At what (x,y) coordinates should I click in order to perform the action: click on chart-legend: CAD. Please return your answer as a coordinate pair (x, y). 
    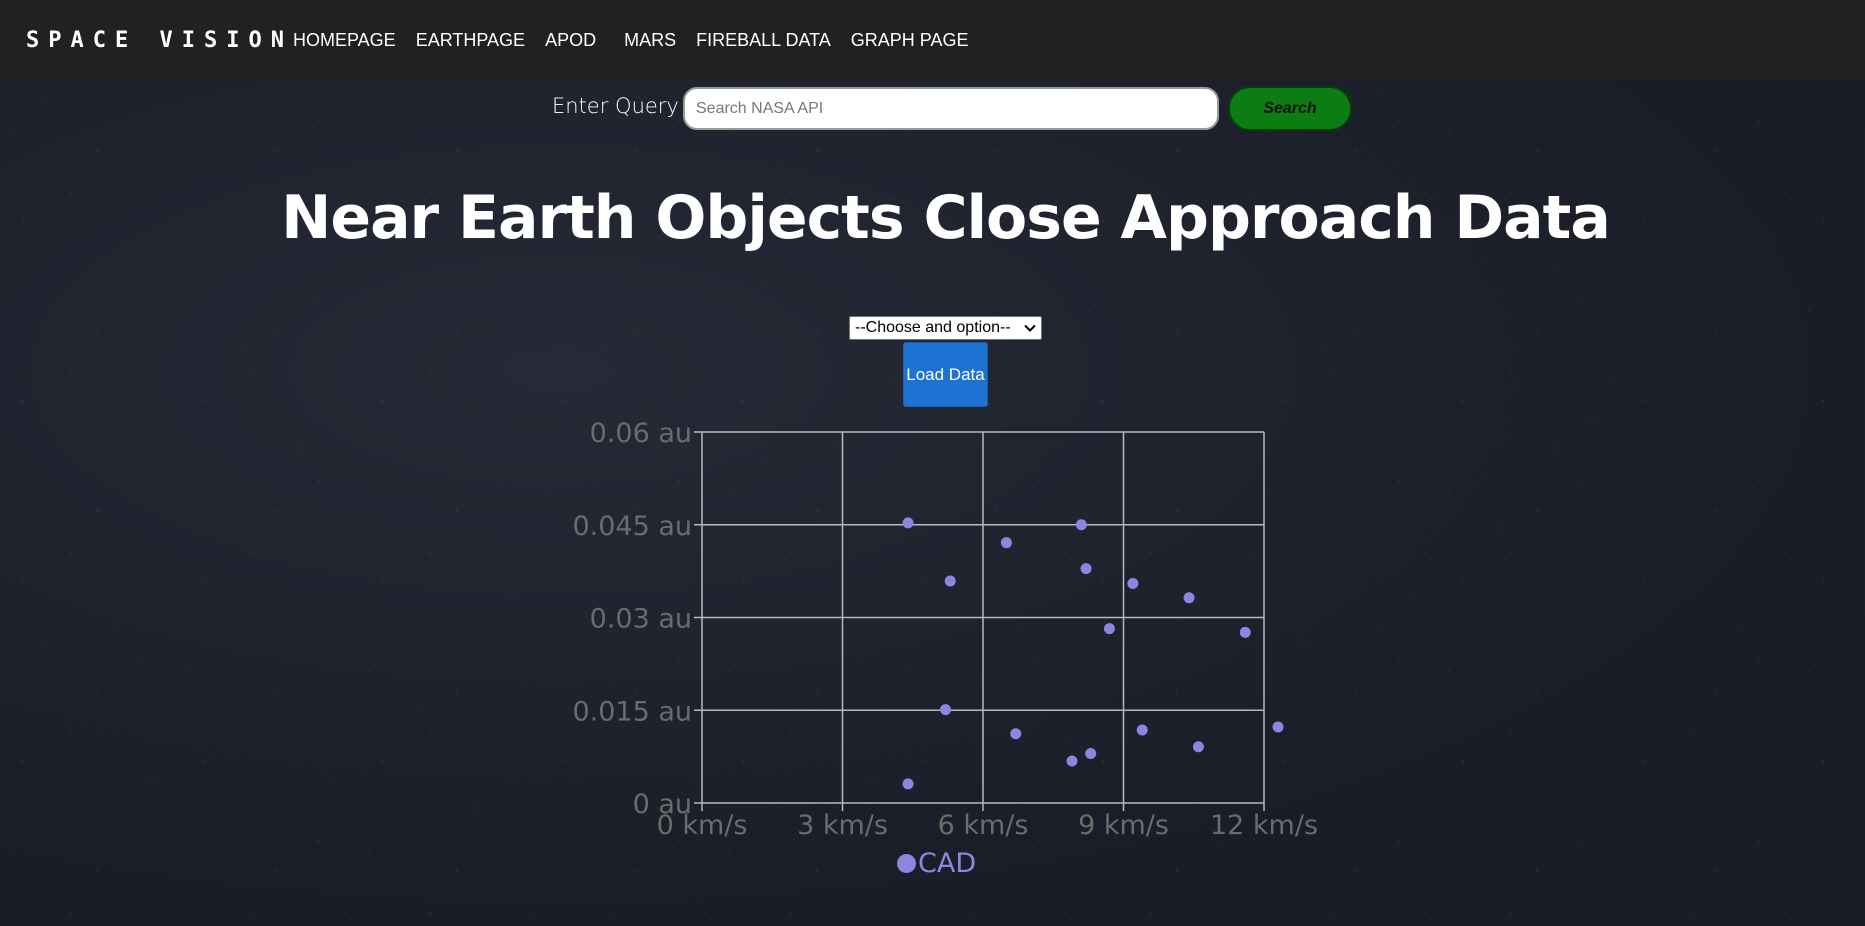
    Looking at the image, I should click on (936, 863).